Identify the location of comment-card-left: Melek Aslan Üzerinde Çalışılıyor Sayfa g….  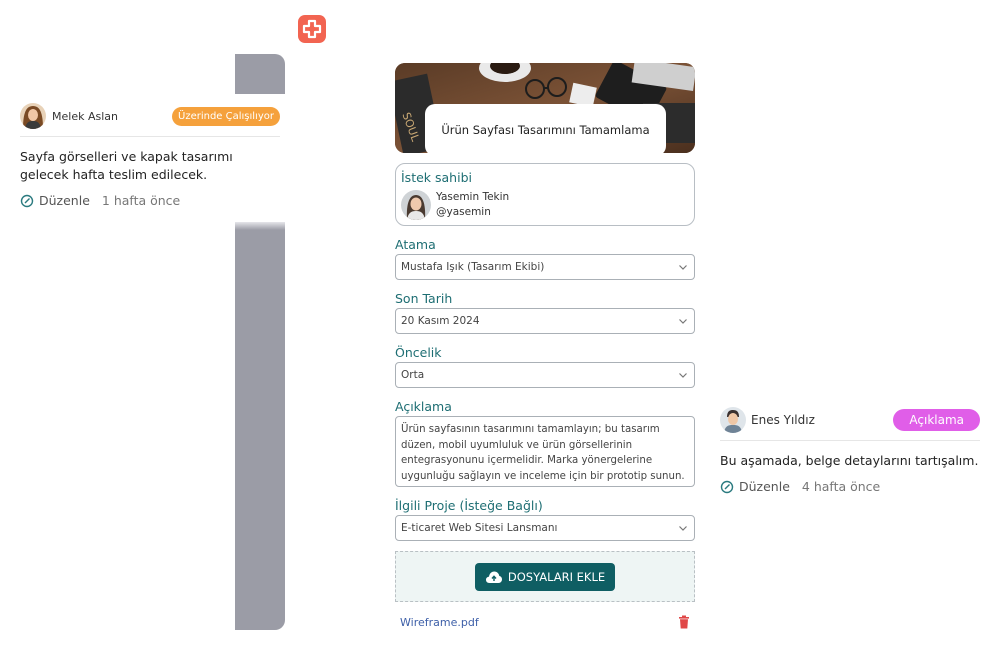
(150, 155).